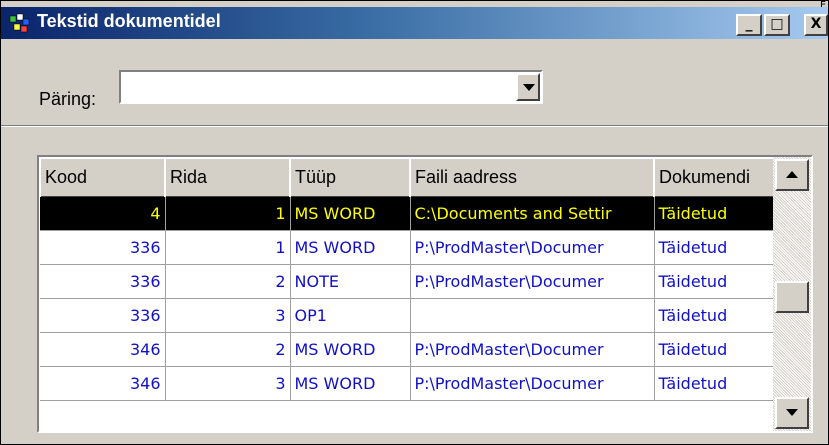  I want to click on column-header-kood: Kood, so click(102, 177).